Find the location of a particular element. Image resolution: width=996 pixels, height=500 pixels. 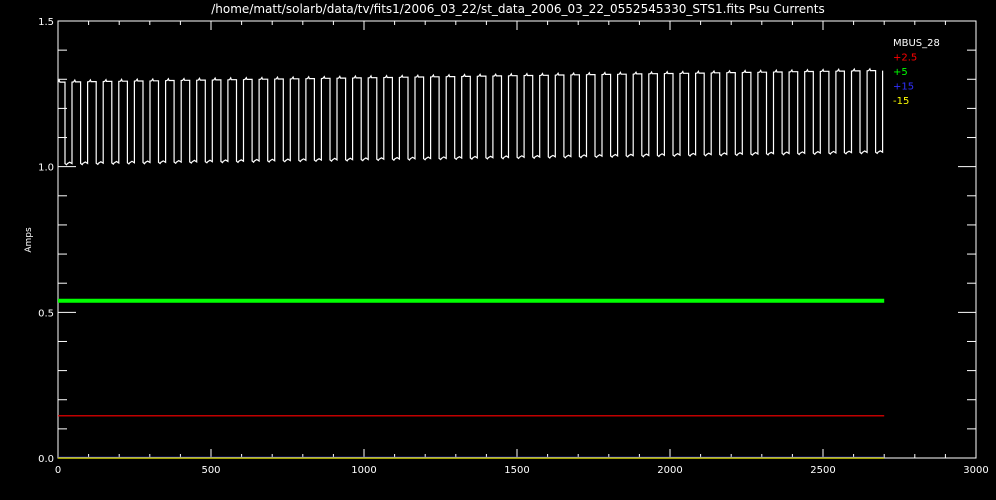

legend-entry-4: -15 is located at coordinates (901, 101).